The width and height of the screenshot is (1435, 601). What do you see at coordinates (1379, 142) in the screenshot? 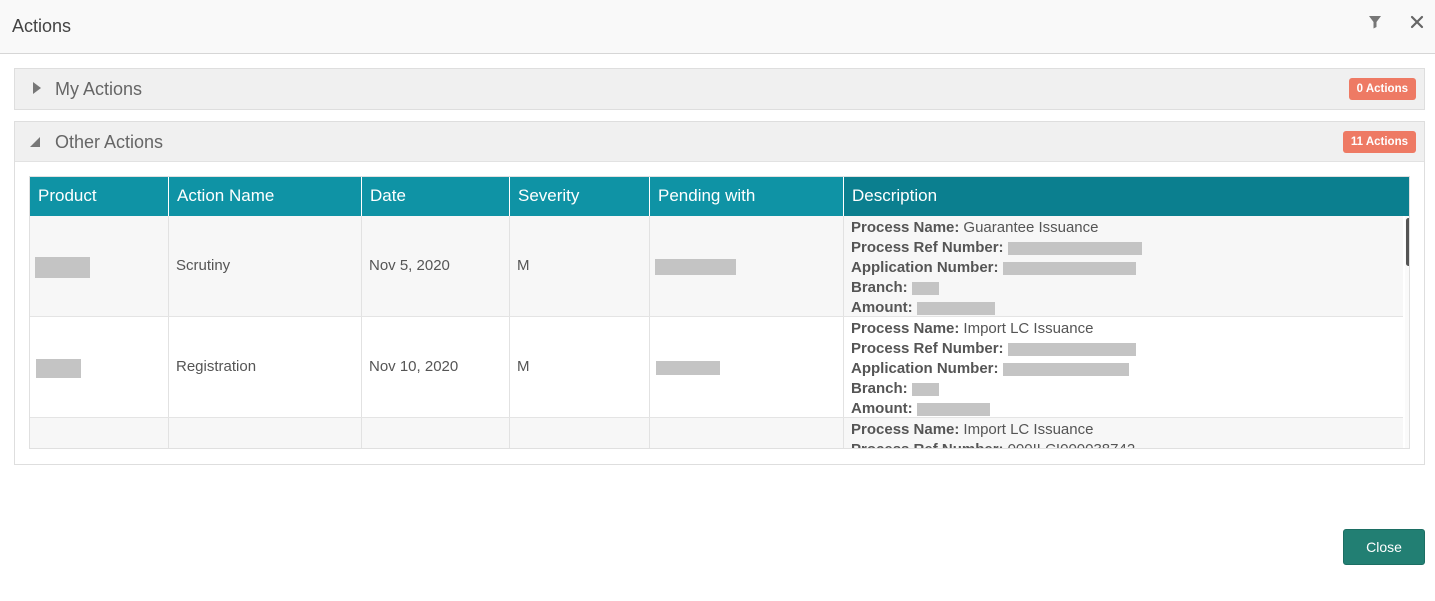
I see `other-actions-count-badge: 11 Actions` at bounding box center [1379, 142].